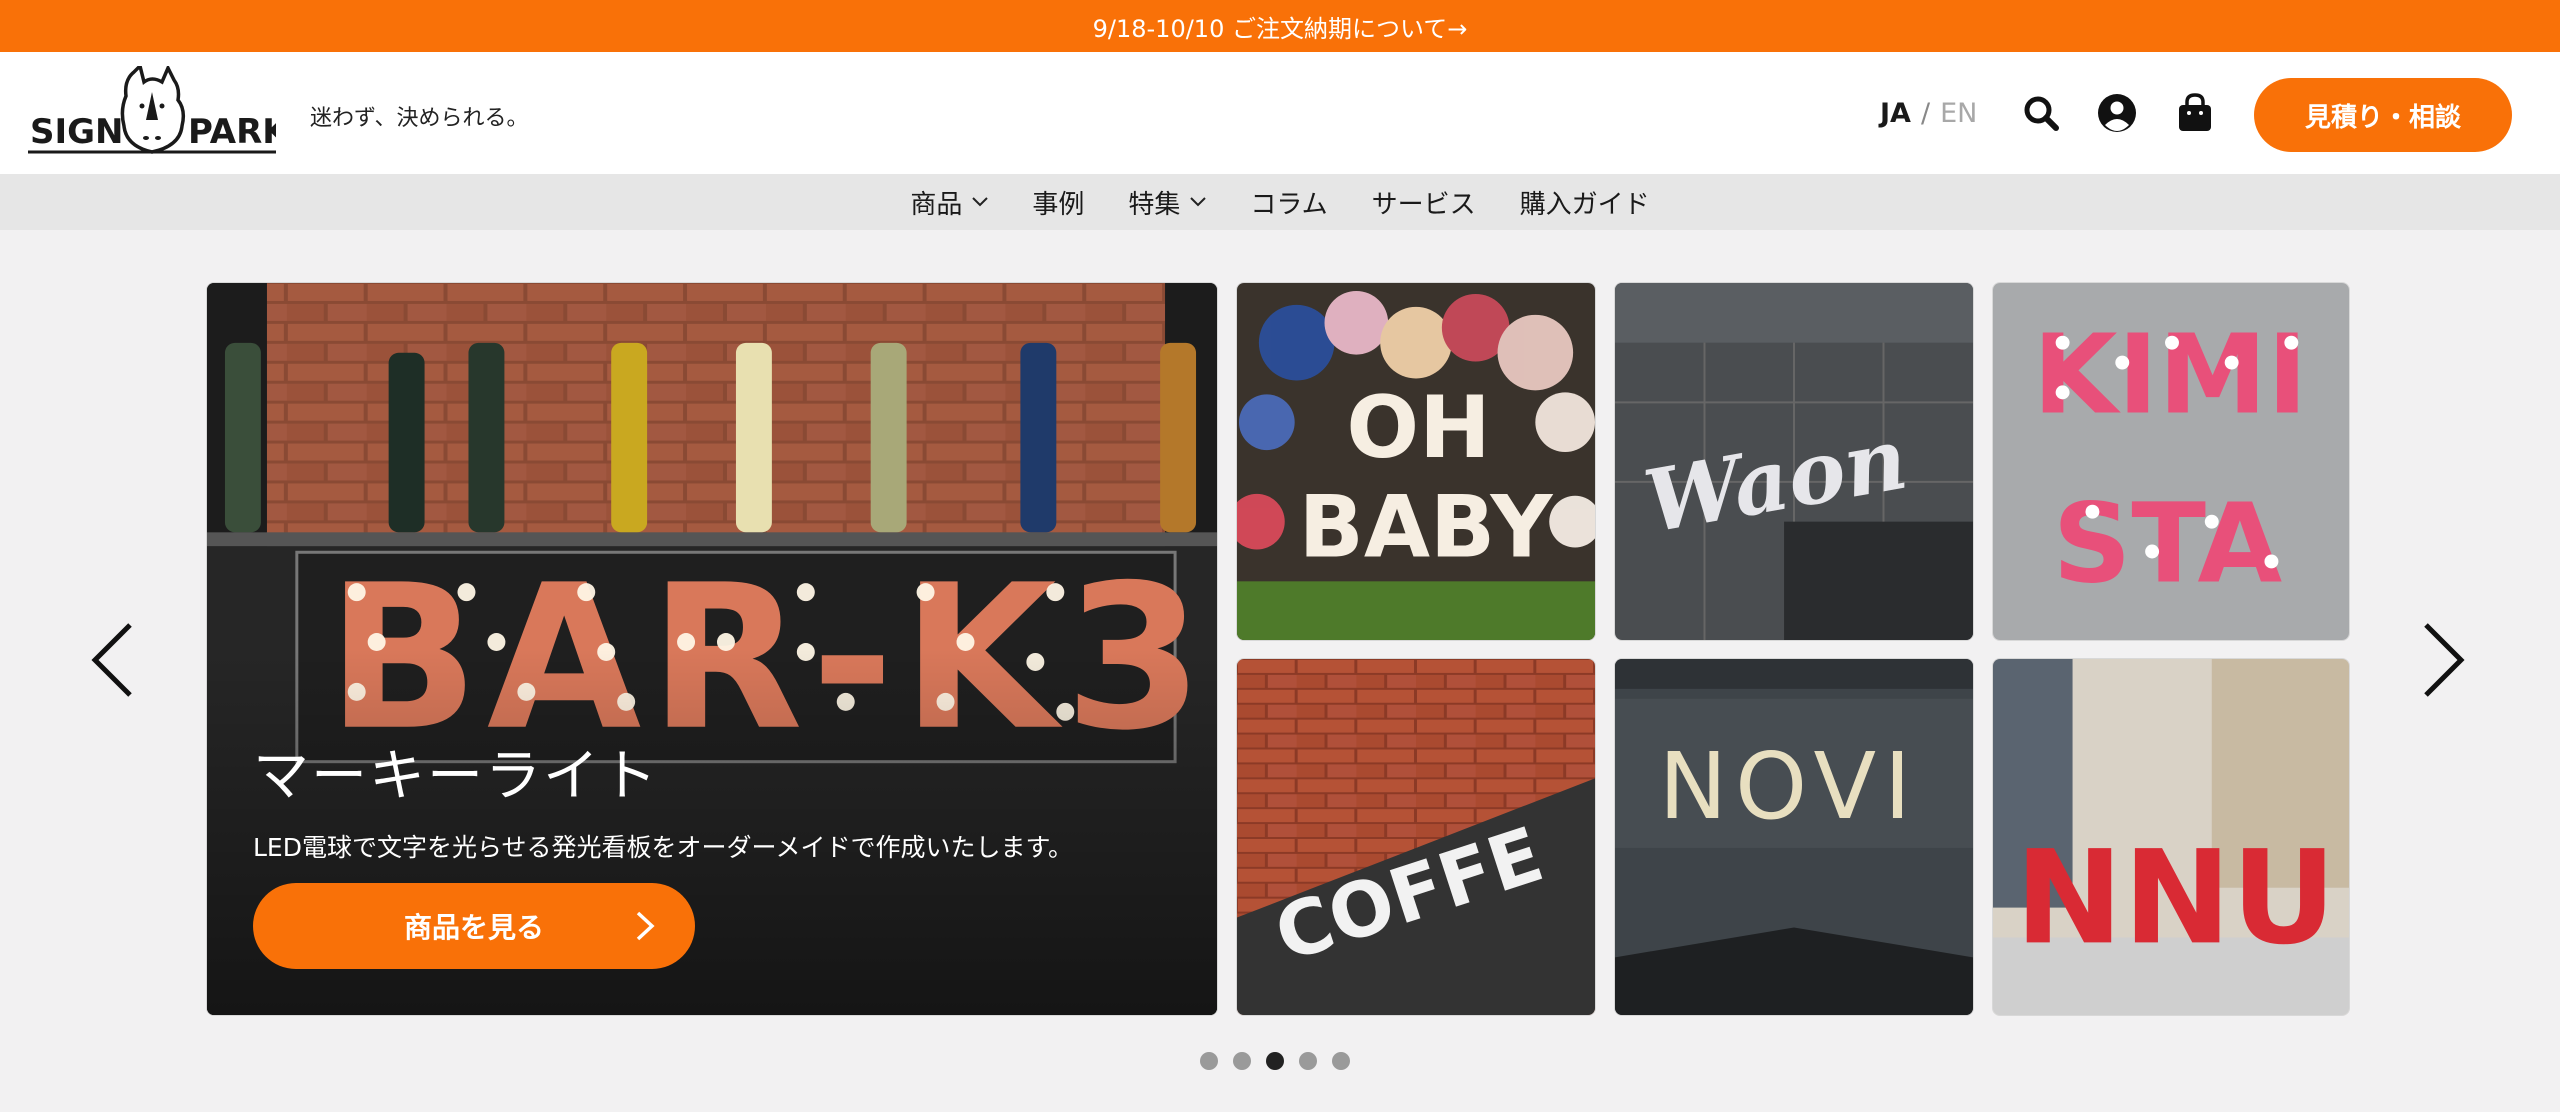 The image size is (2560, 1112). I want to click on thumb-kimi-sta: KIMI STA, so click(2171, 461).